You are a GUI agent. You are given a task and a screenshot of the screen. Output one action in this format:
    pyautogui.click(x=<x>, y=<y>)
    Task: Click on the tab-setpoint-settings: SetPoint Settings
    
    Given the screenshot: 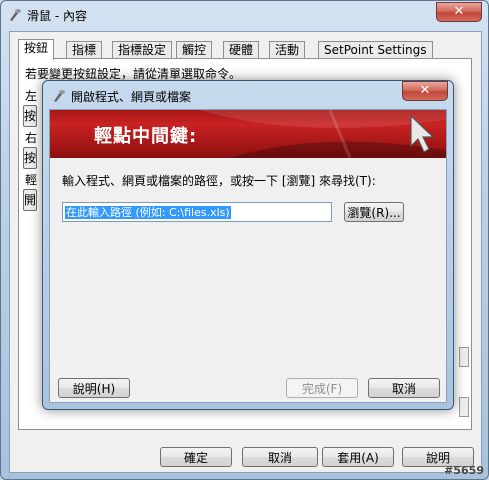 What is the action you would take?
    pyautogui.click(x=375, y=50)
    